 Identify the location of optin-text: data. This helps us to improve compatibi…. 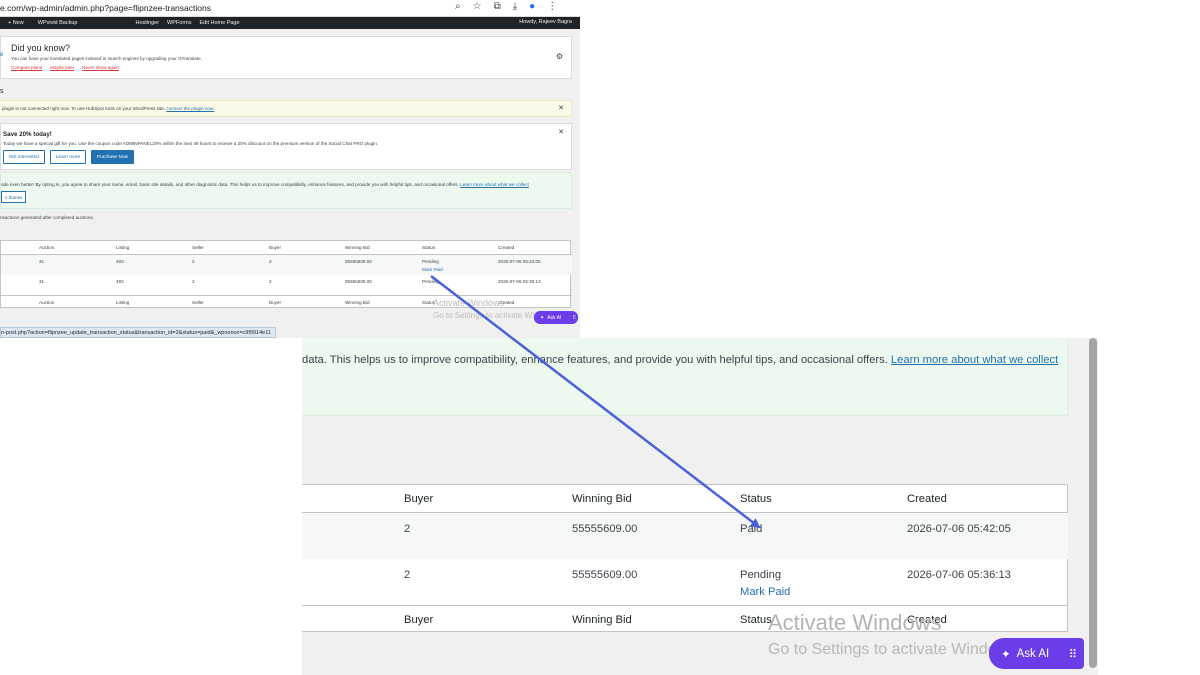
(680, 360).